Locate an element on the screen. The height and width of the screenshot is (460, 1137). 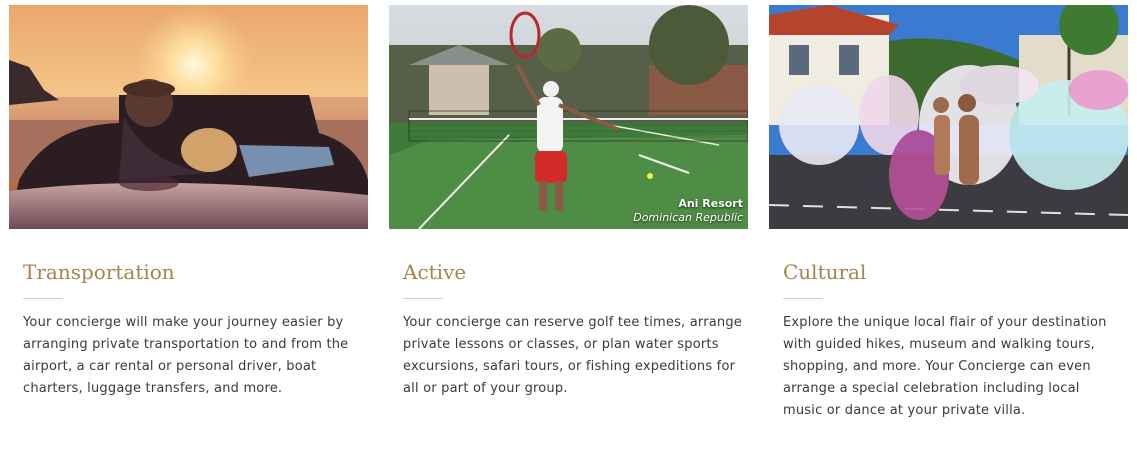
caption-resort-name: Ani Resort is located at coordinates (710, 203).